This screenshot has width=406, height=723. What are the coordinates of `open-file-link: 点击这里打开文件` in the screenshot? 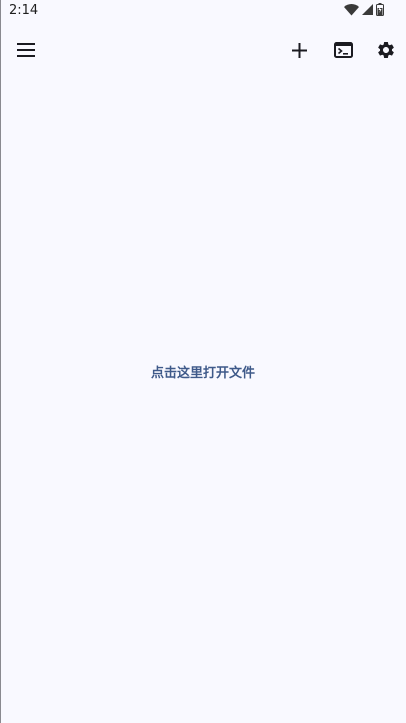 It's located at (203, 371).